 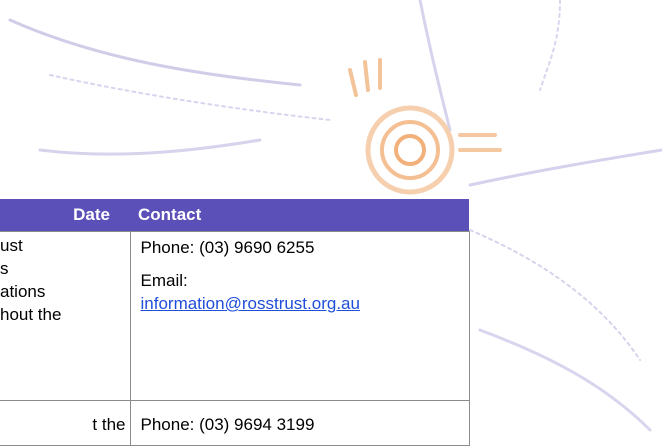 I want to click on contact-cell: Phone: (03) 9694 3199, so click(x=299, y=423).